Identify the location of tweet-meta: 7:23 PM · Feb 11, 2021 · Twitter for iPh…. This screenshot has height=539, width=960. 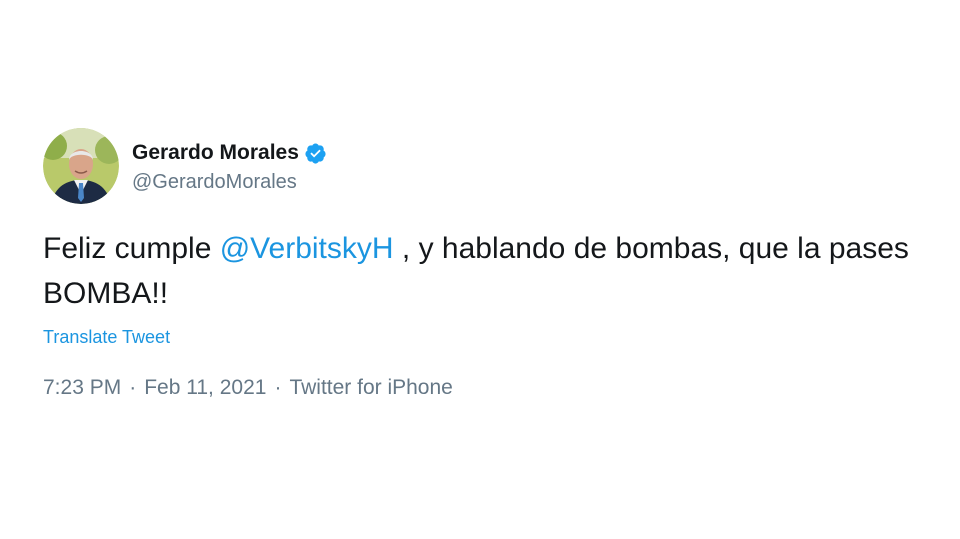
(248, 388).